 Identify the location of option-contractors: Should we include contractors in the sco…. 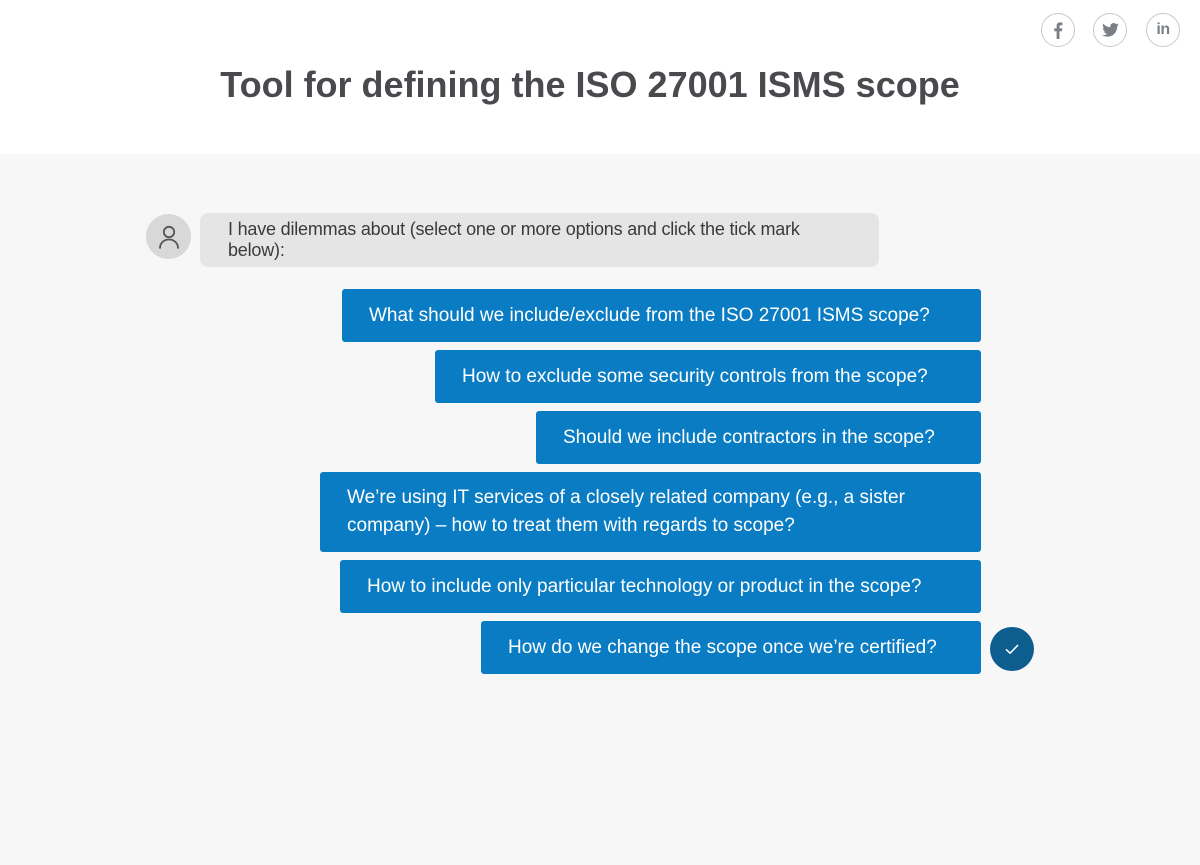
(758, 437).